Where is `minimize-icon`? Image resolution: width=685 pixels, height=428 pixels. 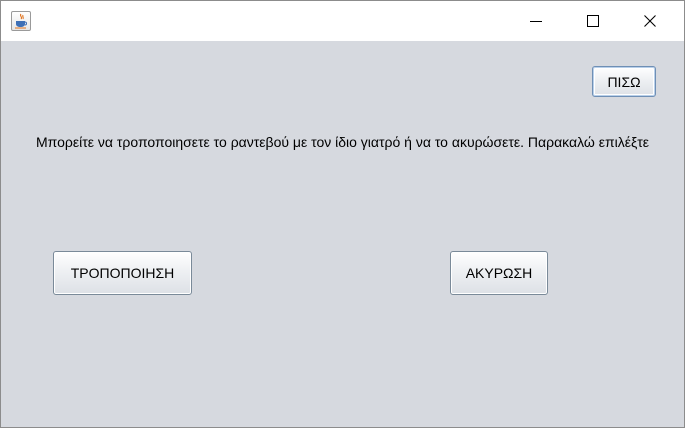
minimize-icon is located at coordinates (536, 21).